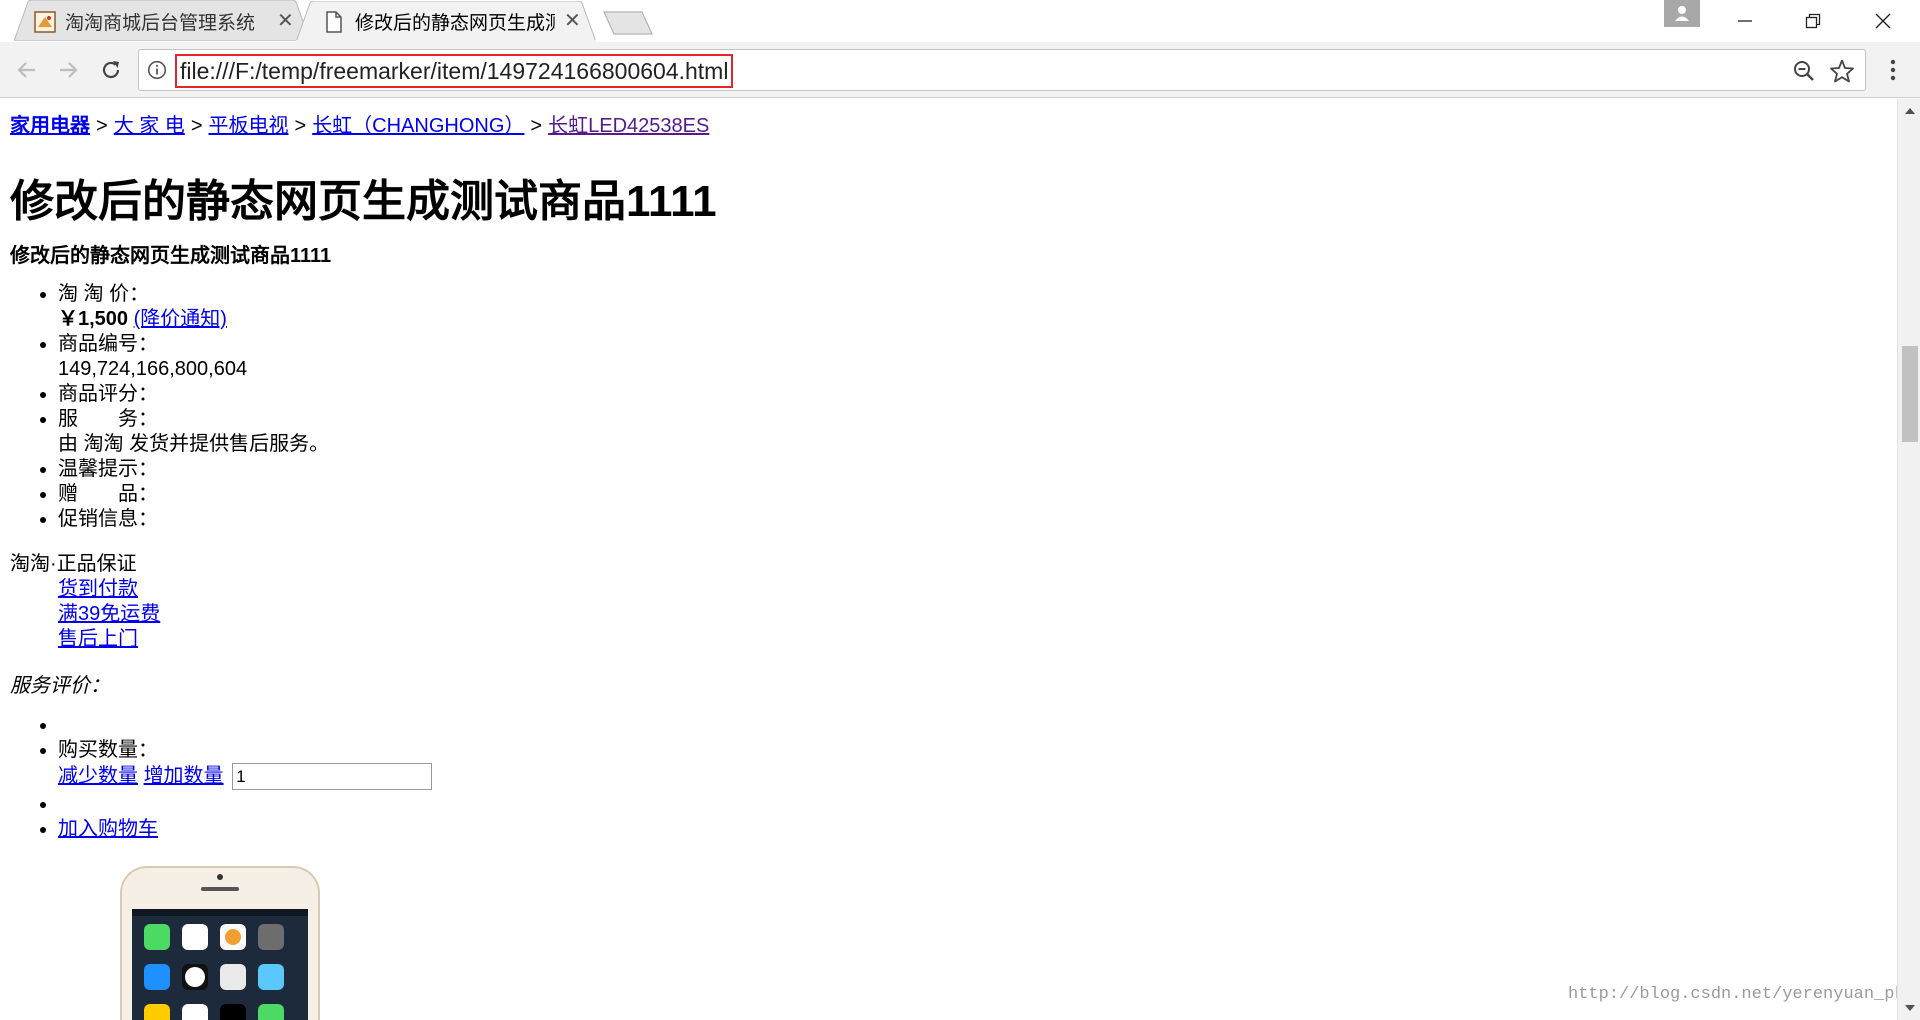  I want to click on list-item: 购买数量： 减少数量 增加数量, so click(245, 764).